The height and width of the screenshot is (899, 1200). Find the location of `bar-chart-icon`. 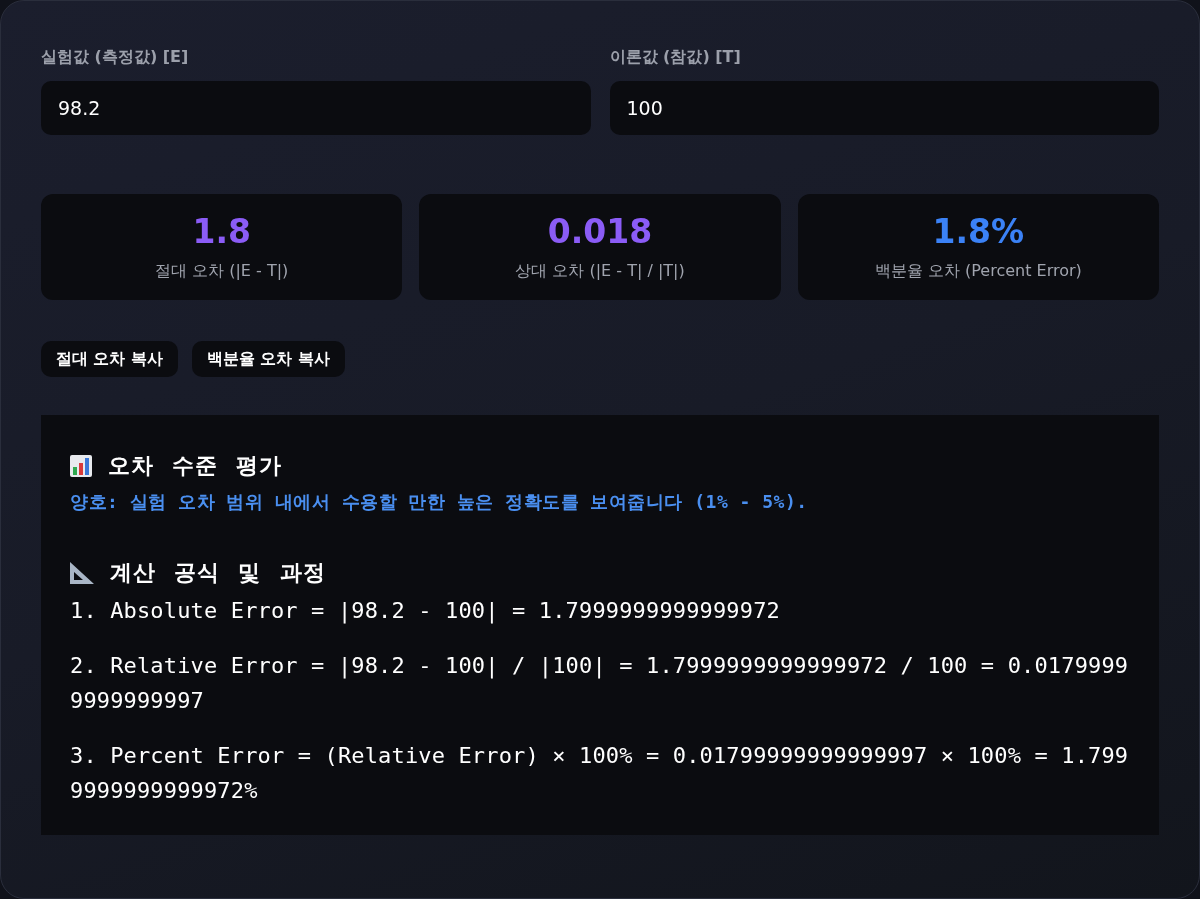

bar-chart-icon is located at coordinates (81, 466).